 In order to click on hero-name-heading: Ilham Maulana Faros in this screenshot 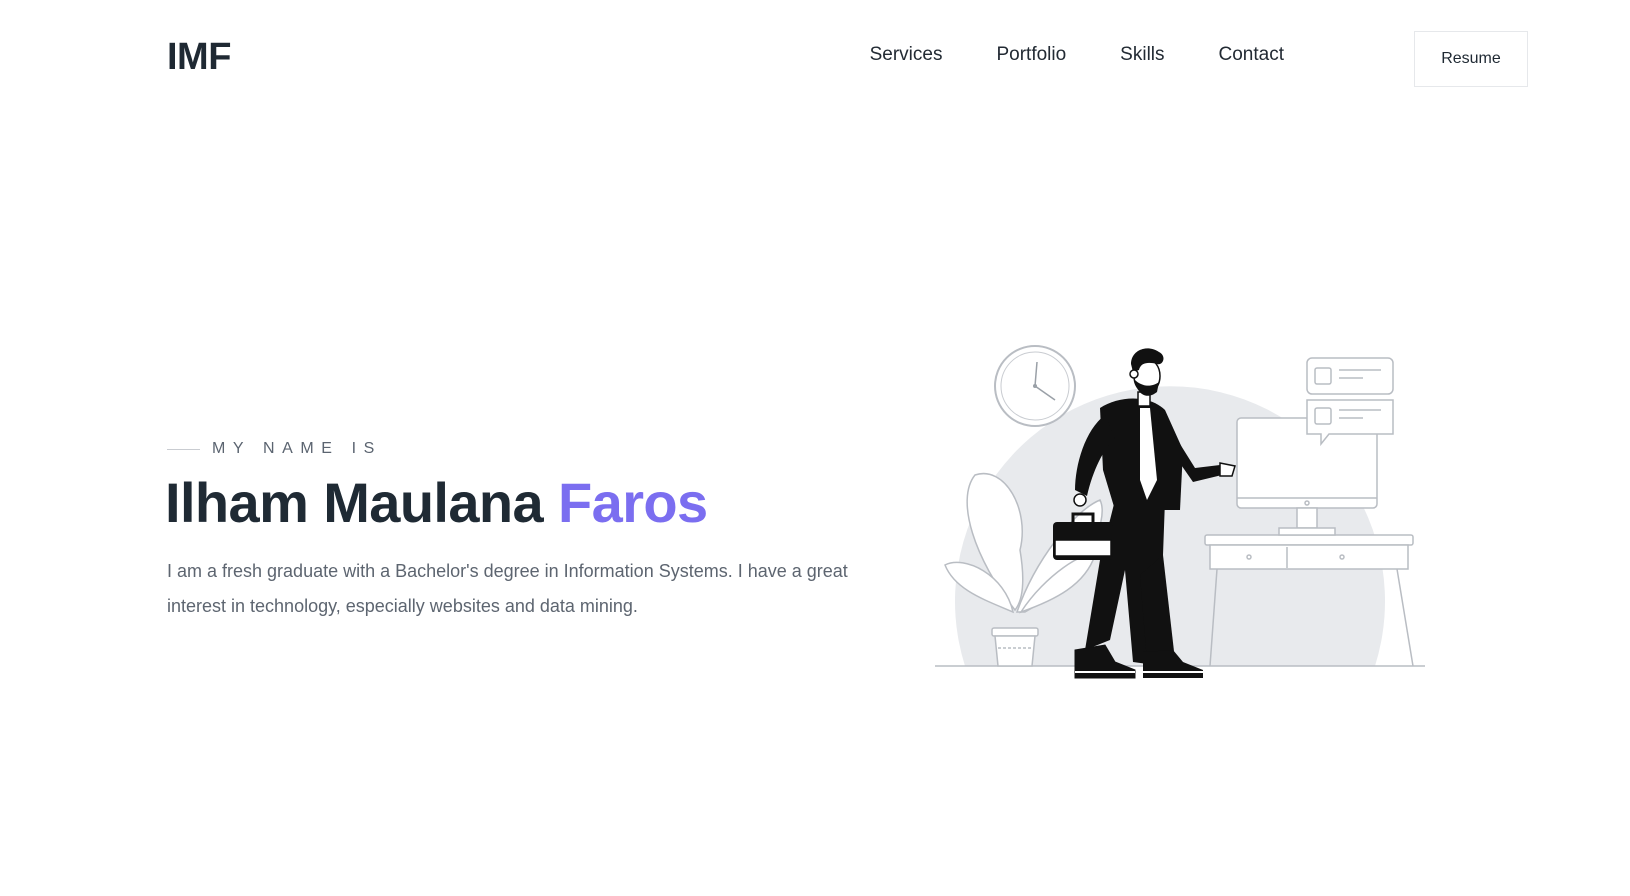, I will do `click(436, 502)`.